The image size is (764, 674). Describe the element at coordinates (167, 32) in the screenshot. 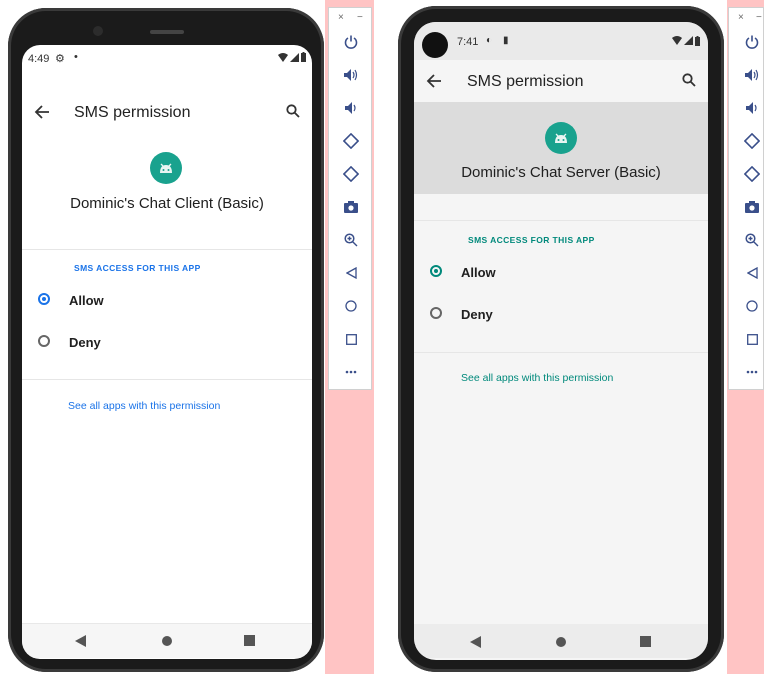

I see `left-earpiece` at that location.